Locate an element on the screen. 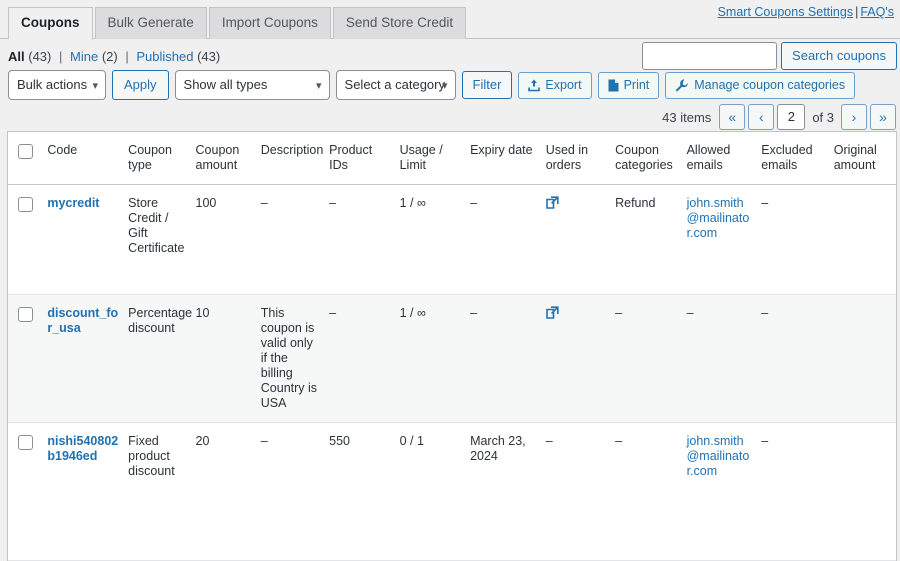 This screenshot has width=900, height=561. filter-all-count: (43) is located at coordinates (40, 56).